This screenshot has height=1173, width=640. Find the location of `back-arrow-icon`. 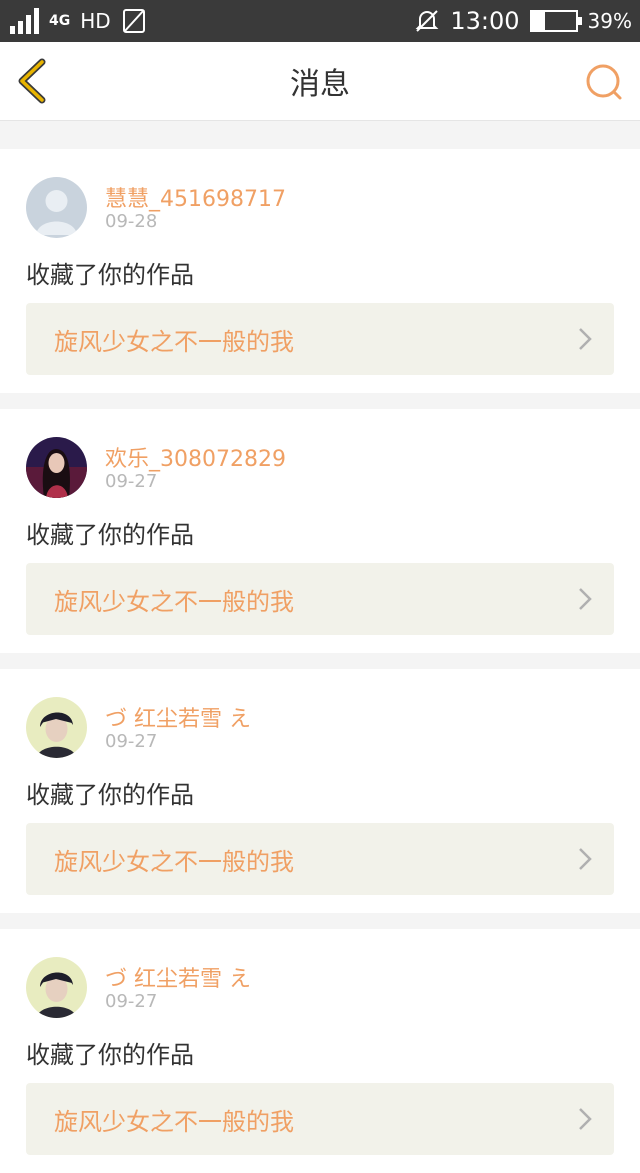

back-arrow-icon is located at coordinates (34, 81).